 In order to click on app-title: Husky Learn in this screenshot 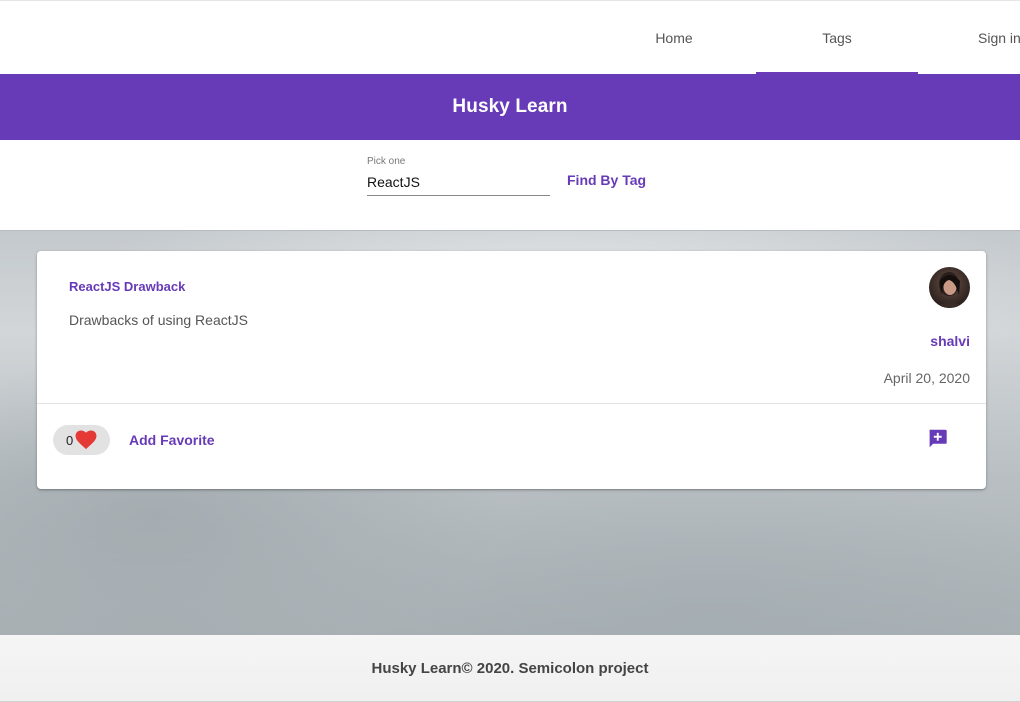, I will do `click(510, 106)`.